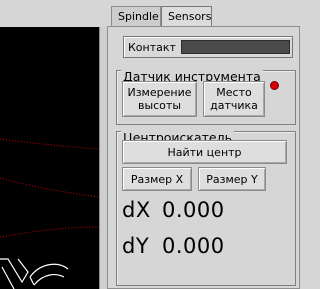 The image size is (320, 289). I want to click on logo-outline, so click(34, 273).